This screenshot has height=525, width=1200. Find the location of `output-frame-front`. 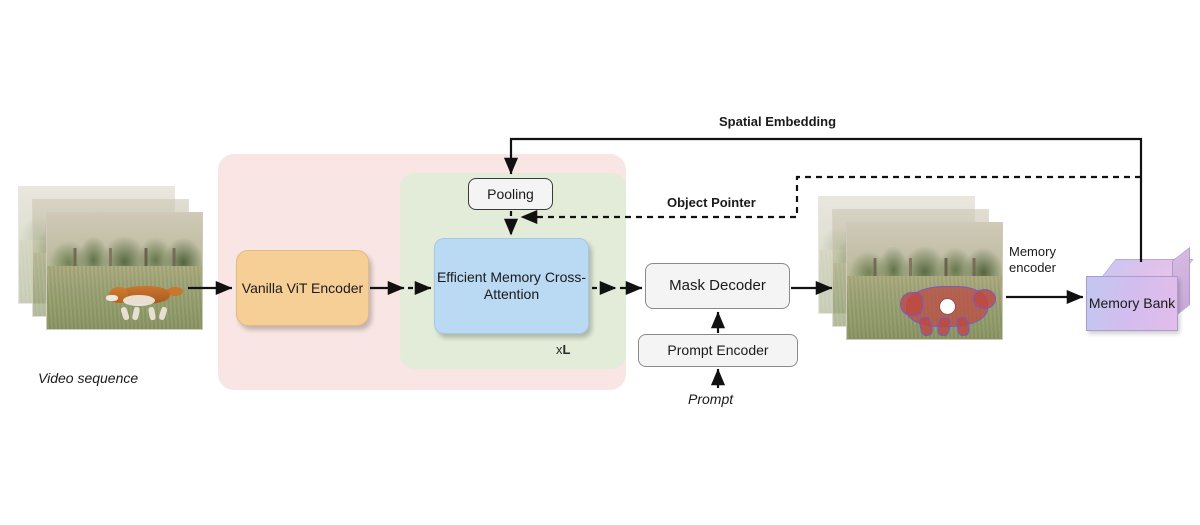

output-frame-front is located at coordinates (924, 281).